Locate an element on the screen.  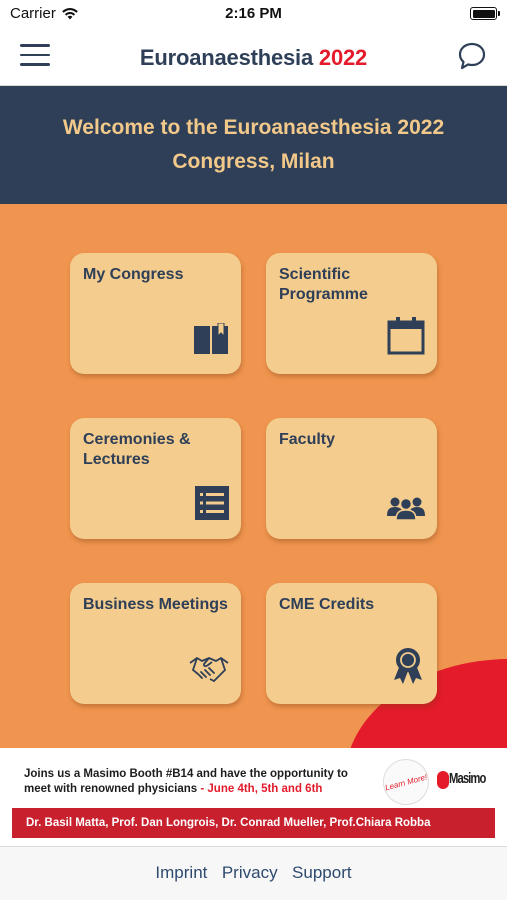
tile-label: Business Meetings is located at coordinates (155, 604).